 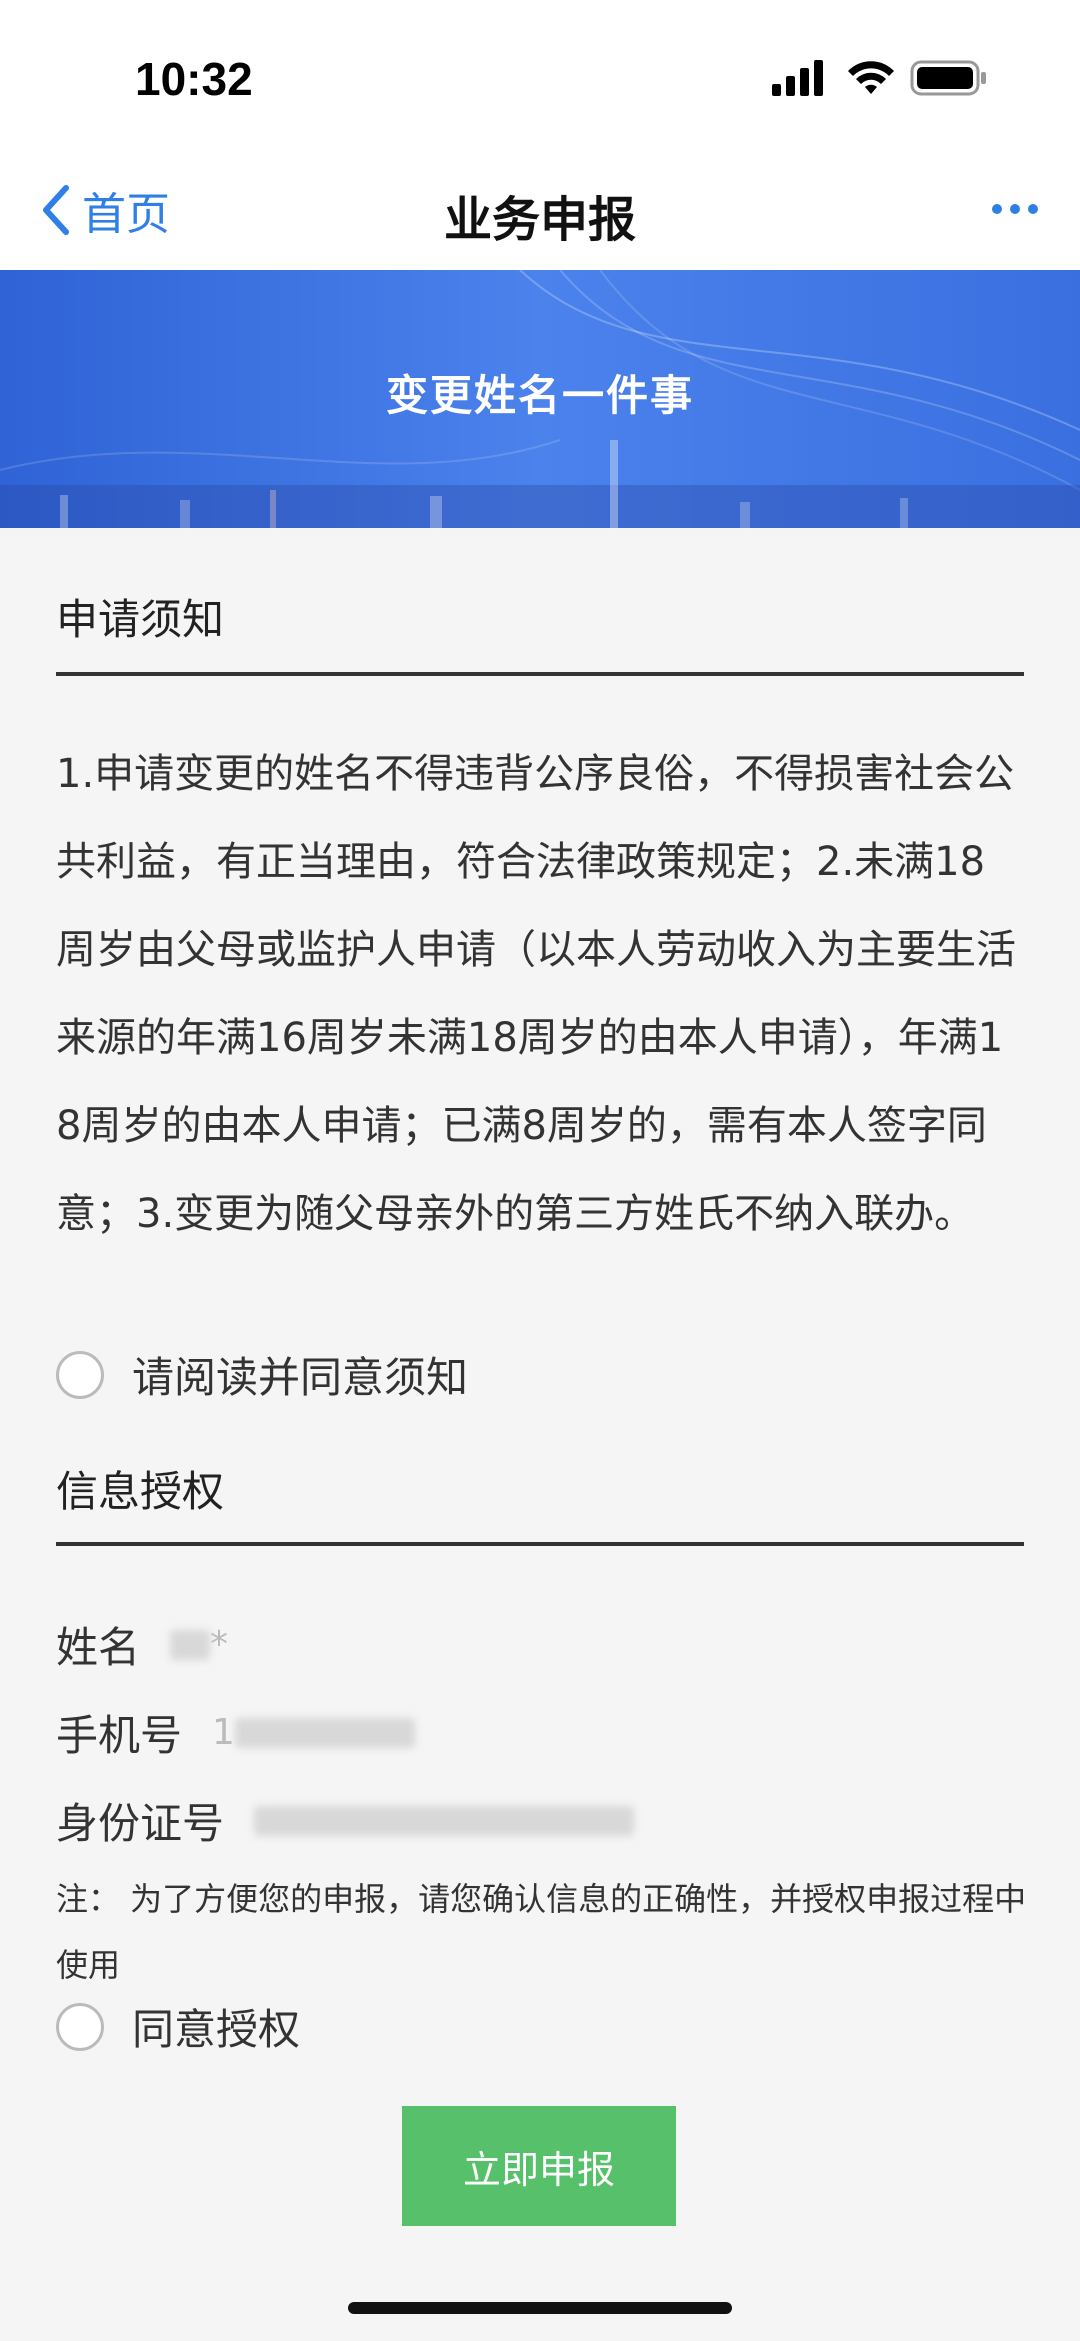 I want to click on phone-value: 1, so click(x=313, y=1732).